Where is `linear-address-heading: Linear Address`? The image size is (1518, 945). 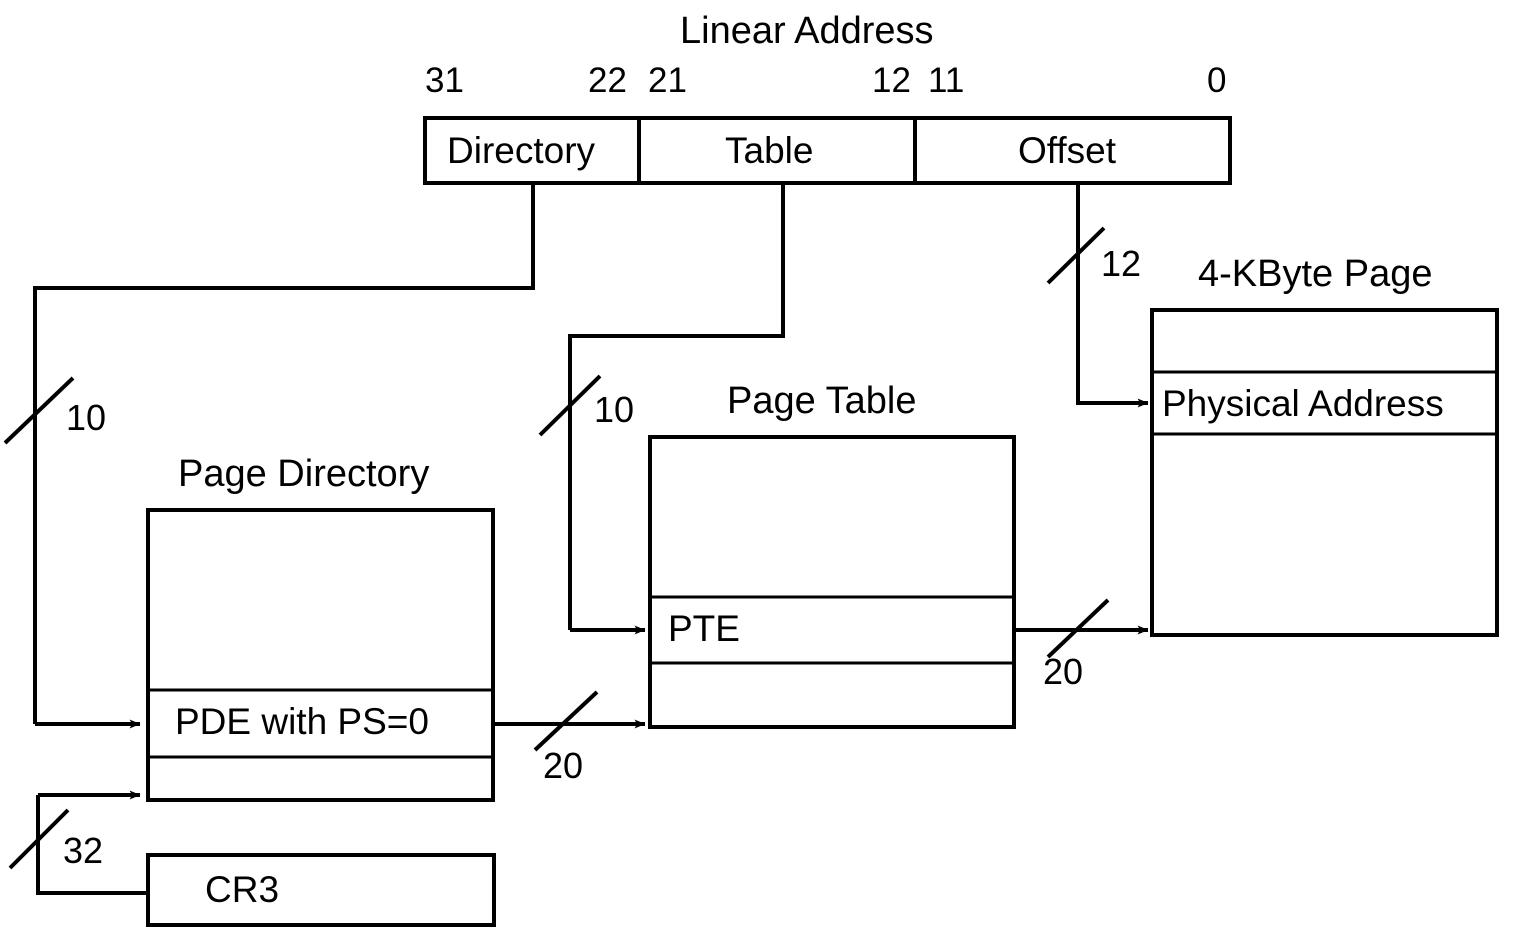 linear-address-heading: Linear Address is located at coordinates (807, 31).